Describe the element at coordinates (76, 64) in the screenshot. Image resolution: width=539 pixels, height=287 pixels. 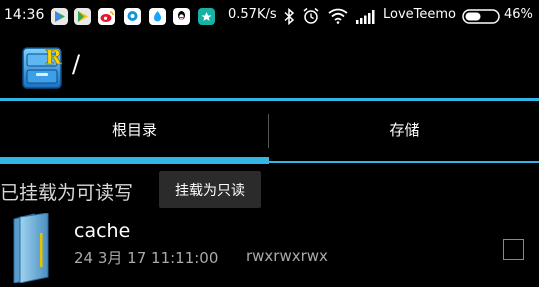
I see `current-path: /` at that location.